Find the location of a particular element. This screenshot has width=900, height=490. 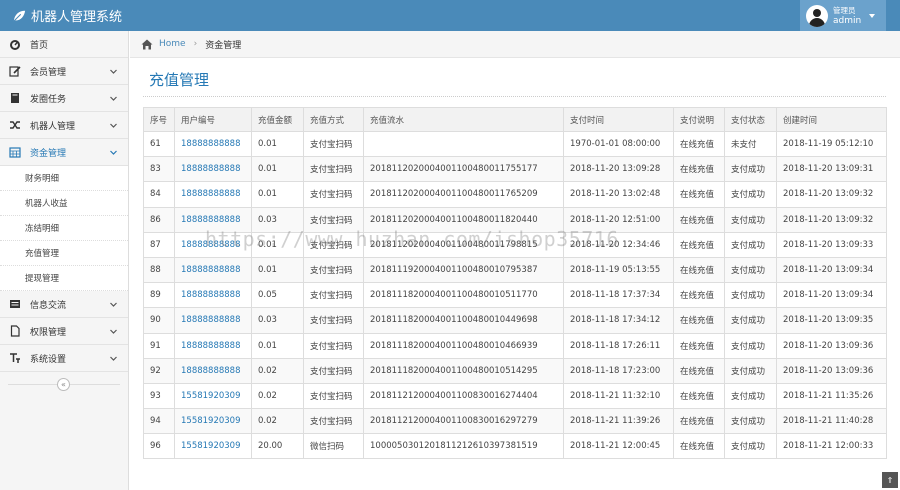

sidebar-subitem-robot-income: 机器人收益 is located at coordinates (64, 203).